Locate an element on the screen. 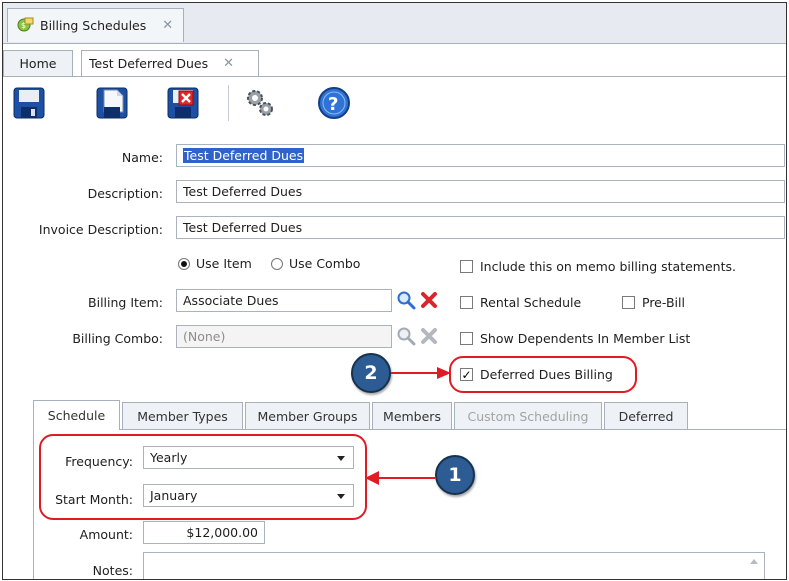 This screenshot has width=789, height=581. tab-test-deferred-dues: Test Deferred Dues ✕ is located at coordinates (170, 63).